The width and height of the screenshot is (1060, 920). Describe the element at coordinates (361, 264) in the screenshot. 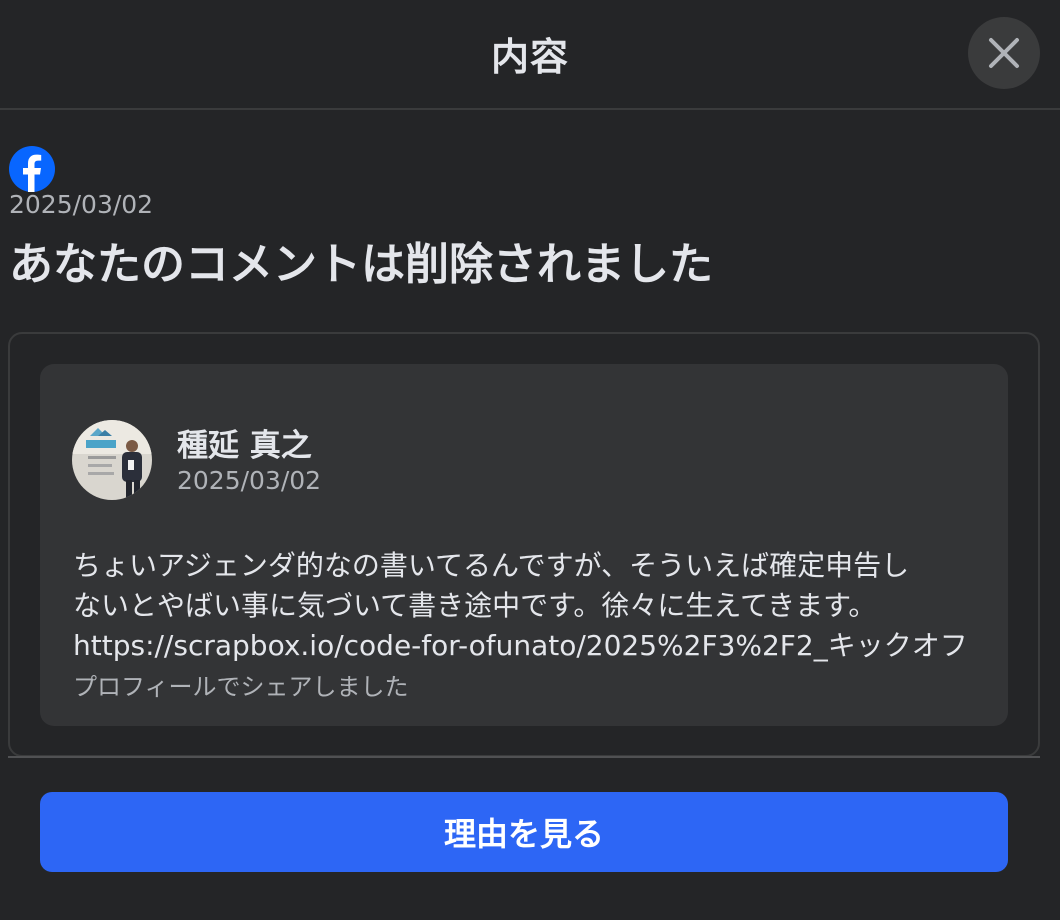

I see `notice-headline: あなたのコメントは削除されました` at that location.